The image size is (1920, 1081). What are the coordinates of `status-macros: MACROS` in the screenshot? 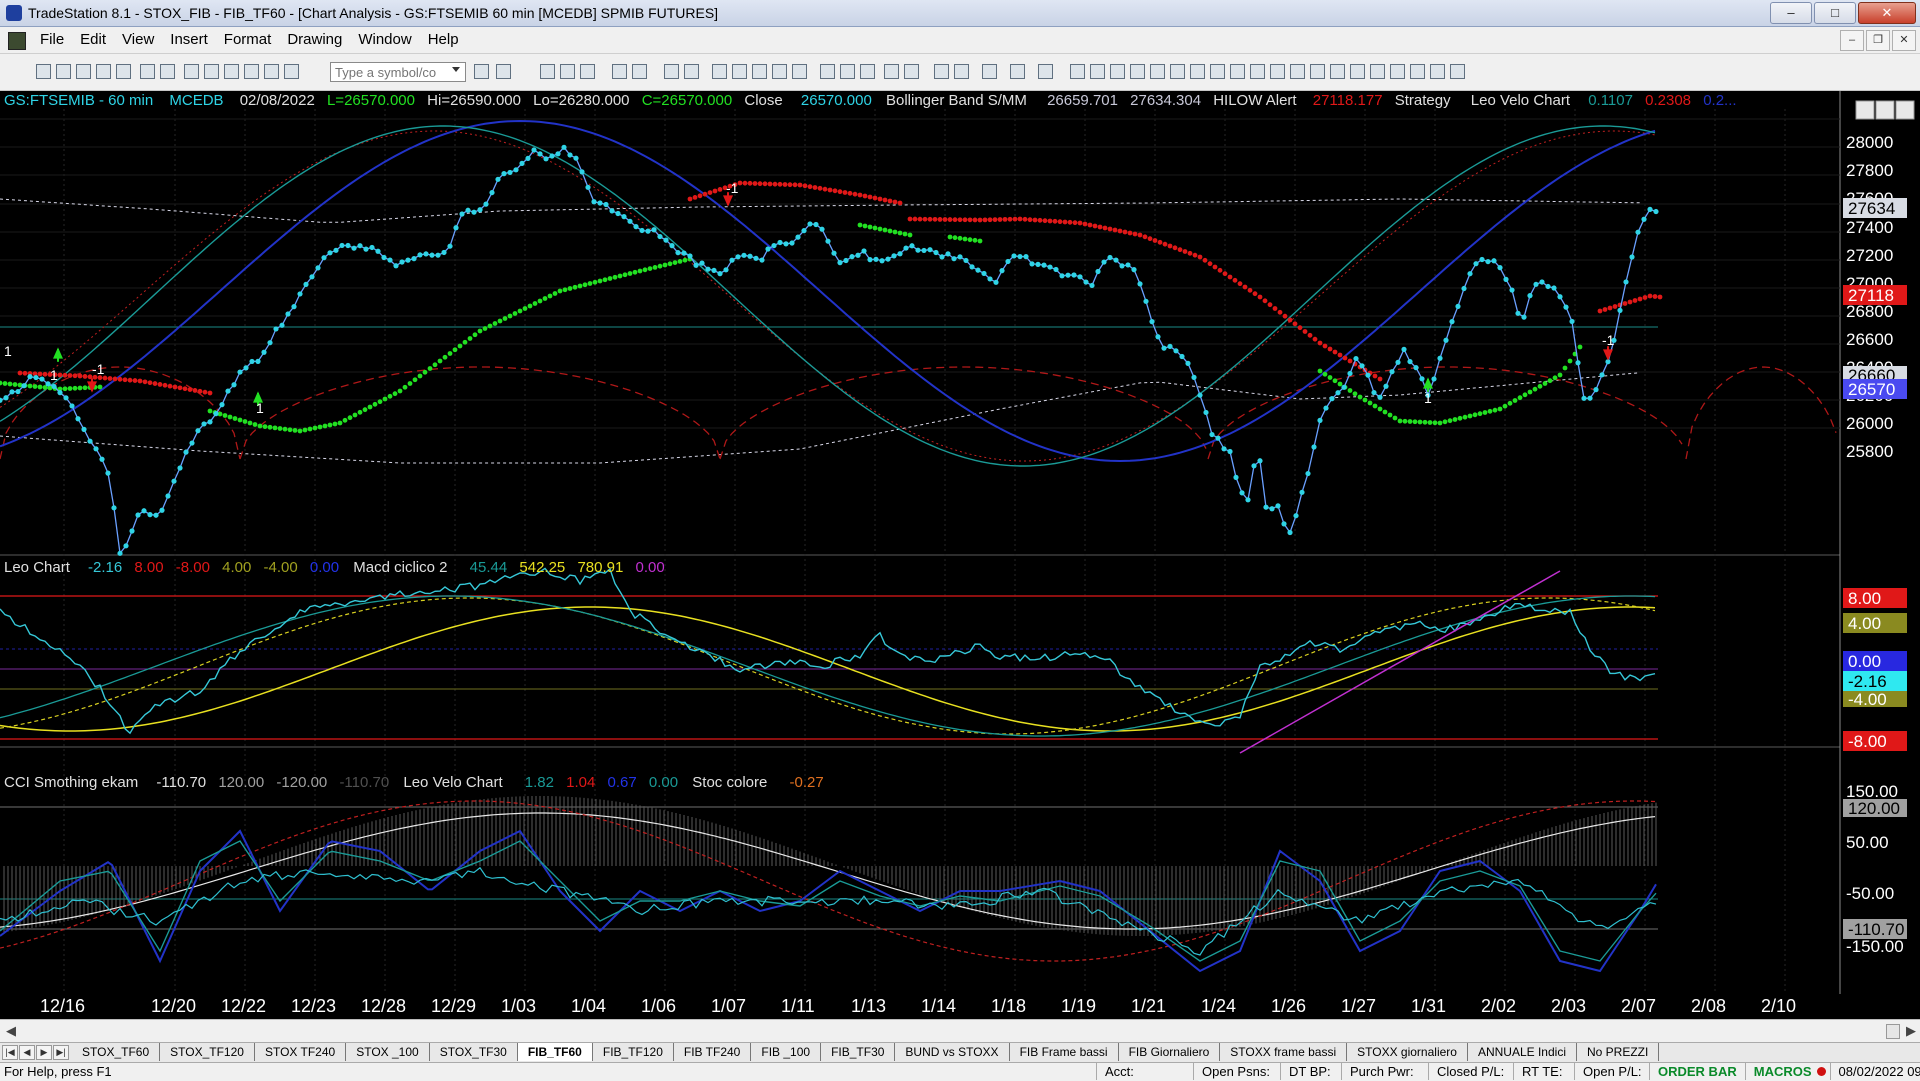 It's located at (1787, 1071).